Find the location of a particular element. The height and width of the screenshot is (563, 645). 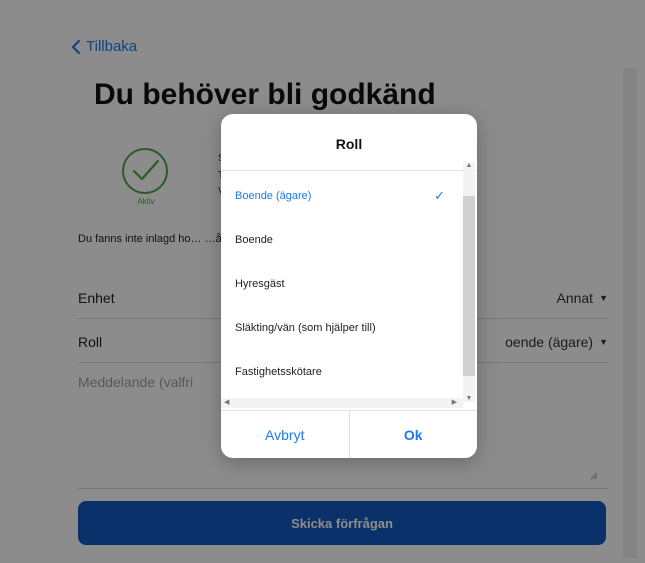

role-option-label: Släkting/vän (som hjälper till) is located at coordinates (305, 328).